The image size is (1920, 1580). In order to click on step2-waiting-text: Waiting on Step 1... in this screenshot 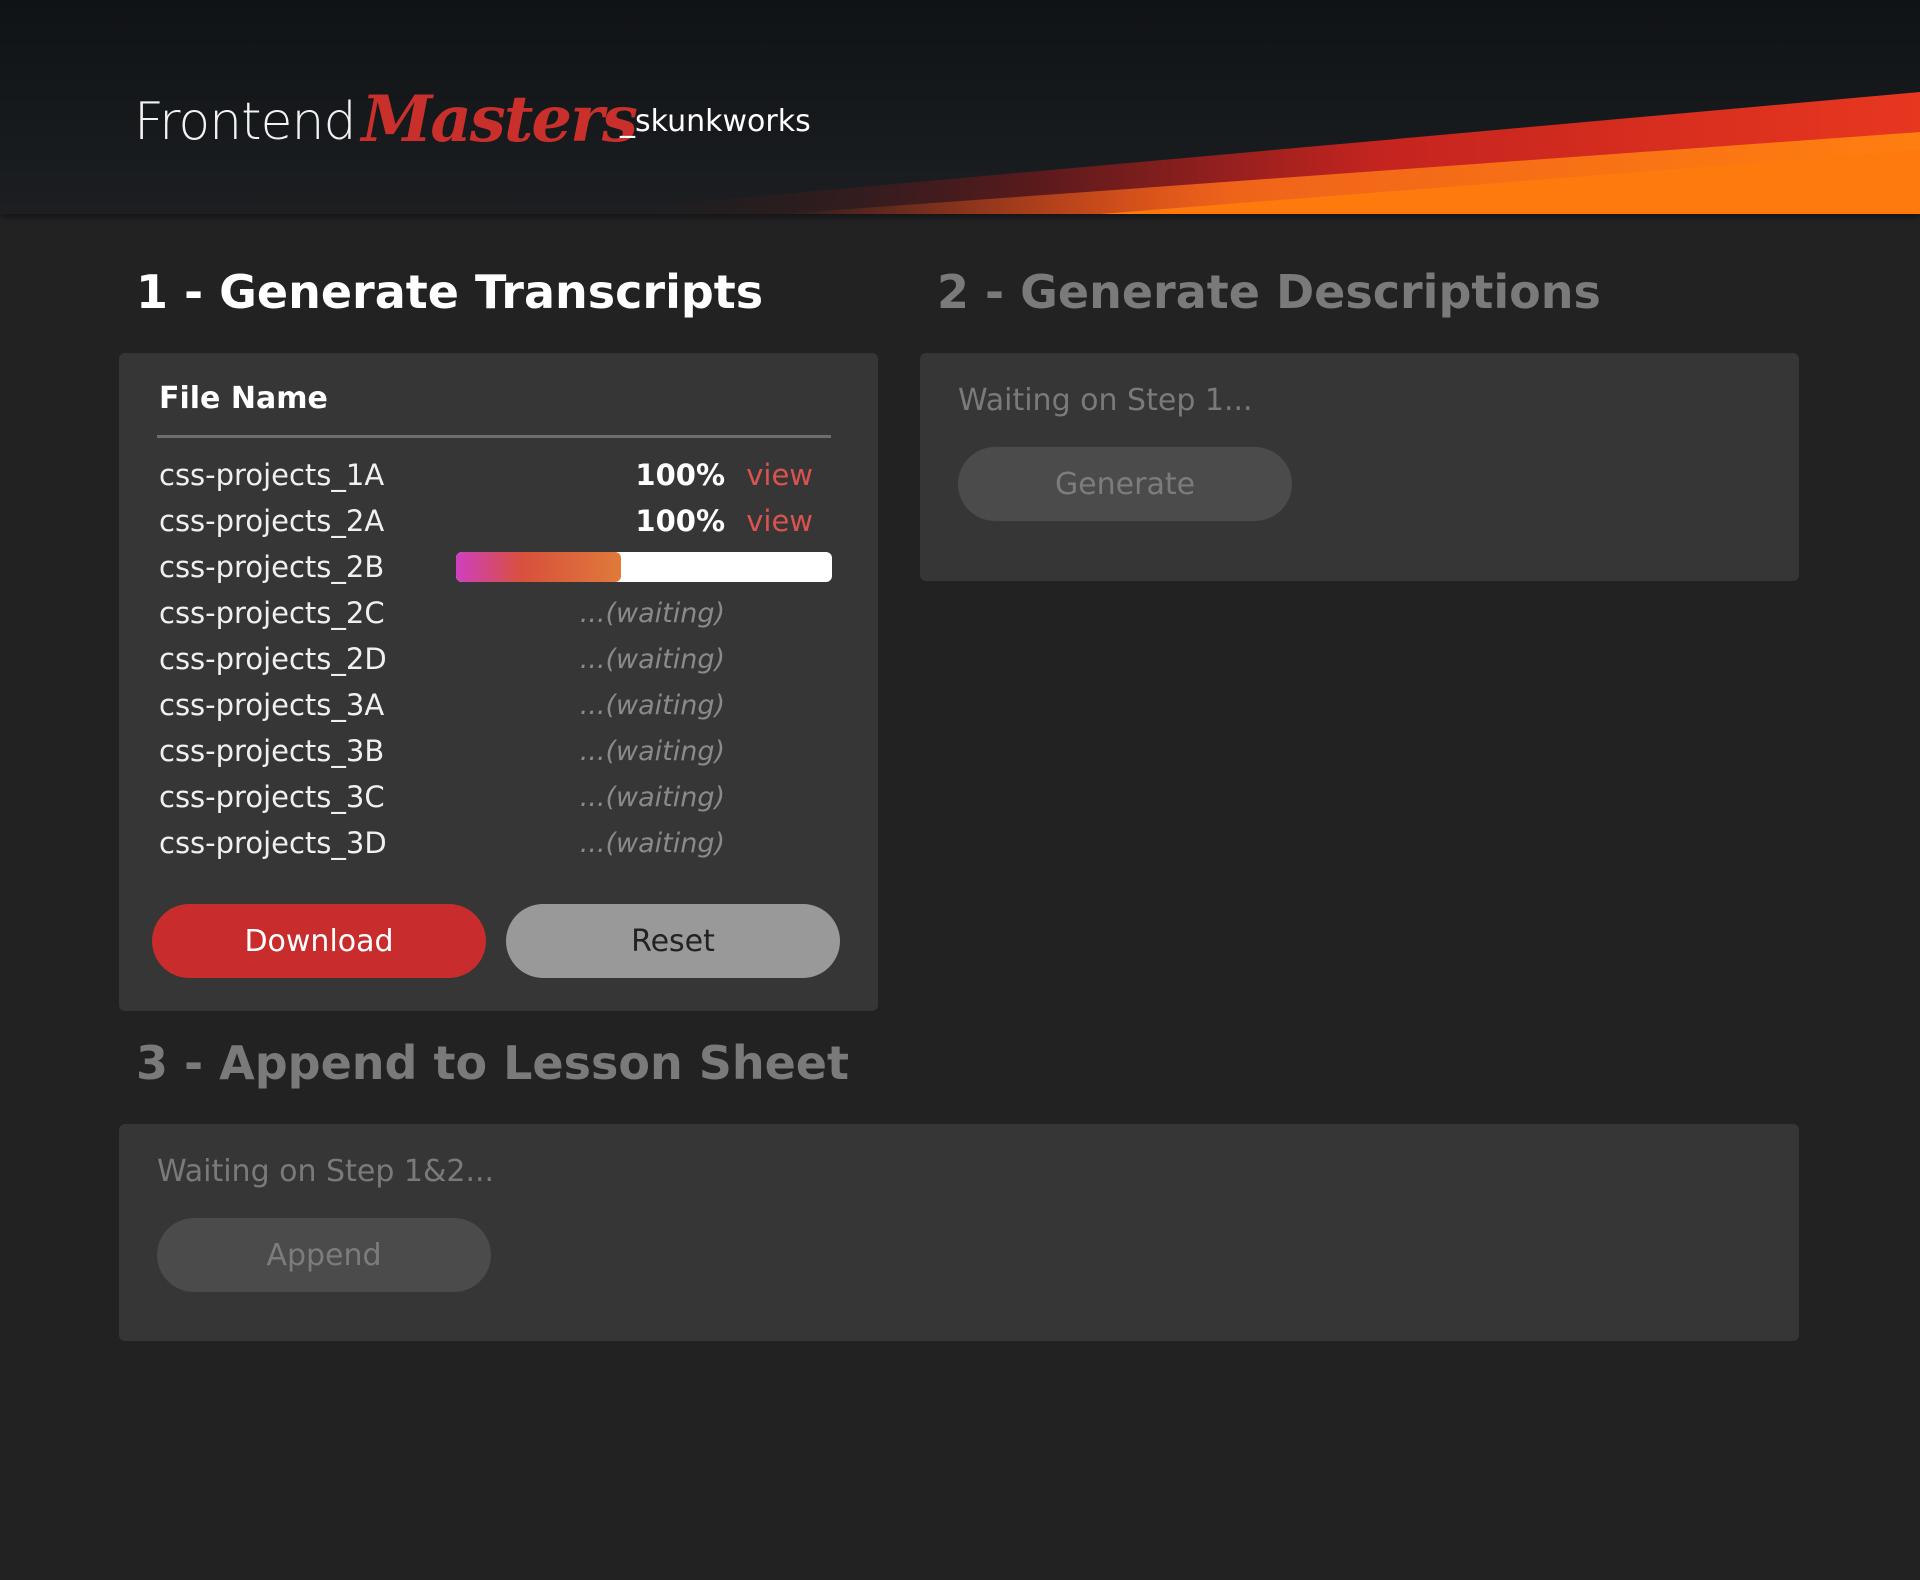, I will do `click(1105, 400)`.